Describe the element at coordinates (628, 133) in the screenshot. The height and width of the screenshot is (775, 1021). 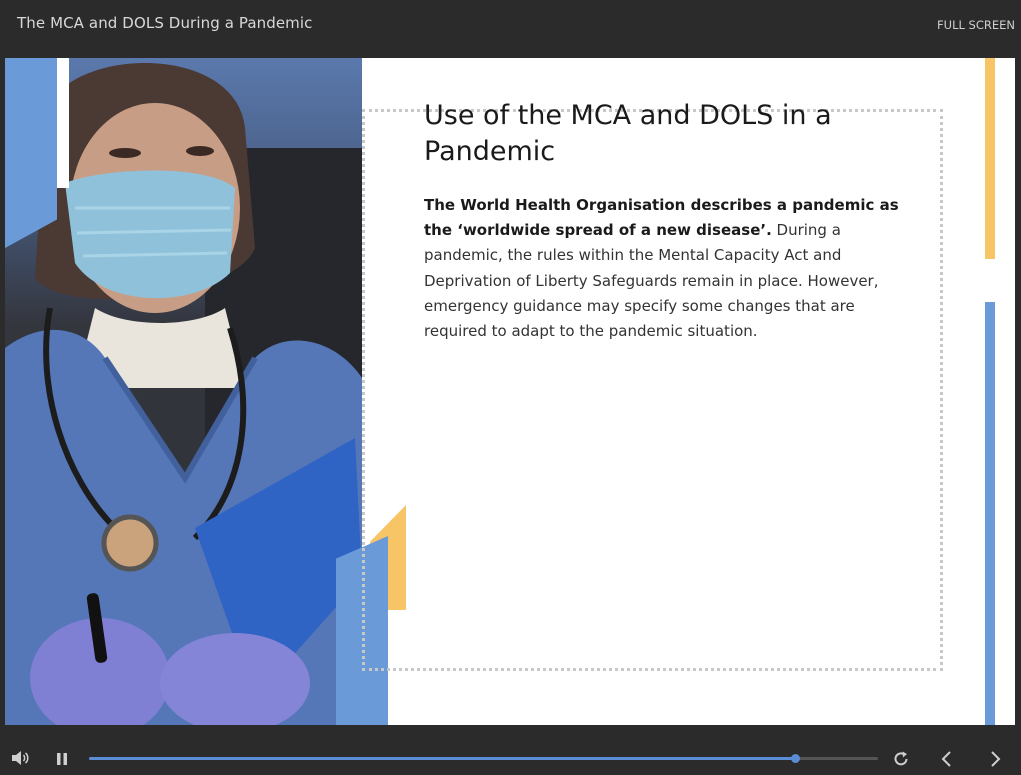
I see `slide-heading: Use of the MCA and DOLS in a Pandemic` at that location.